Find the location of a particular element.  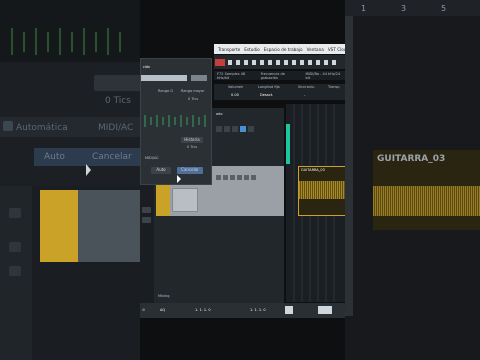

tool-range-icon is located at coordinates (238, 62).